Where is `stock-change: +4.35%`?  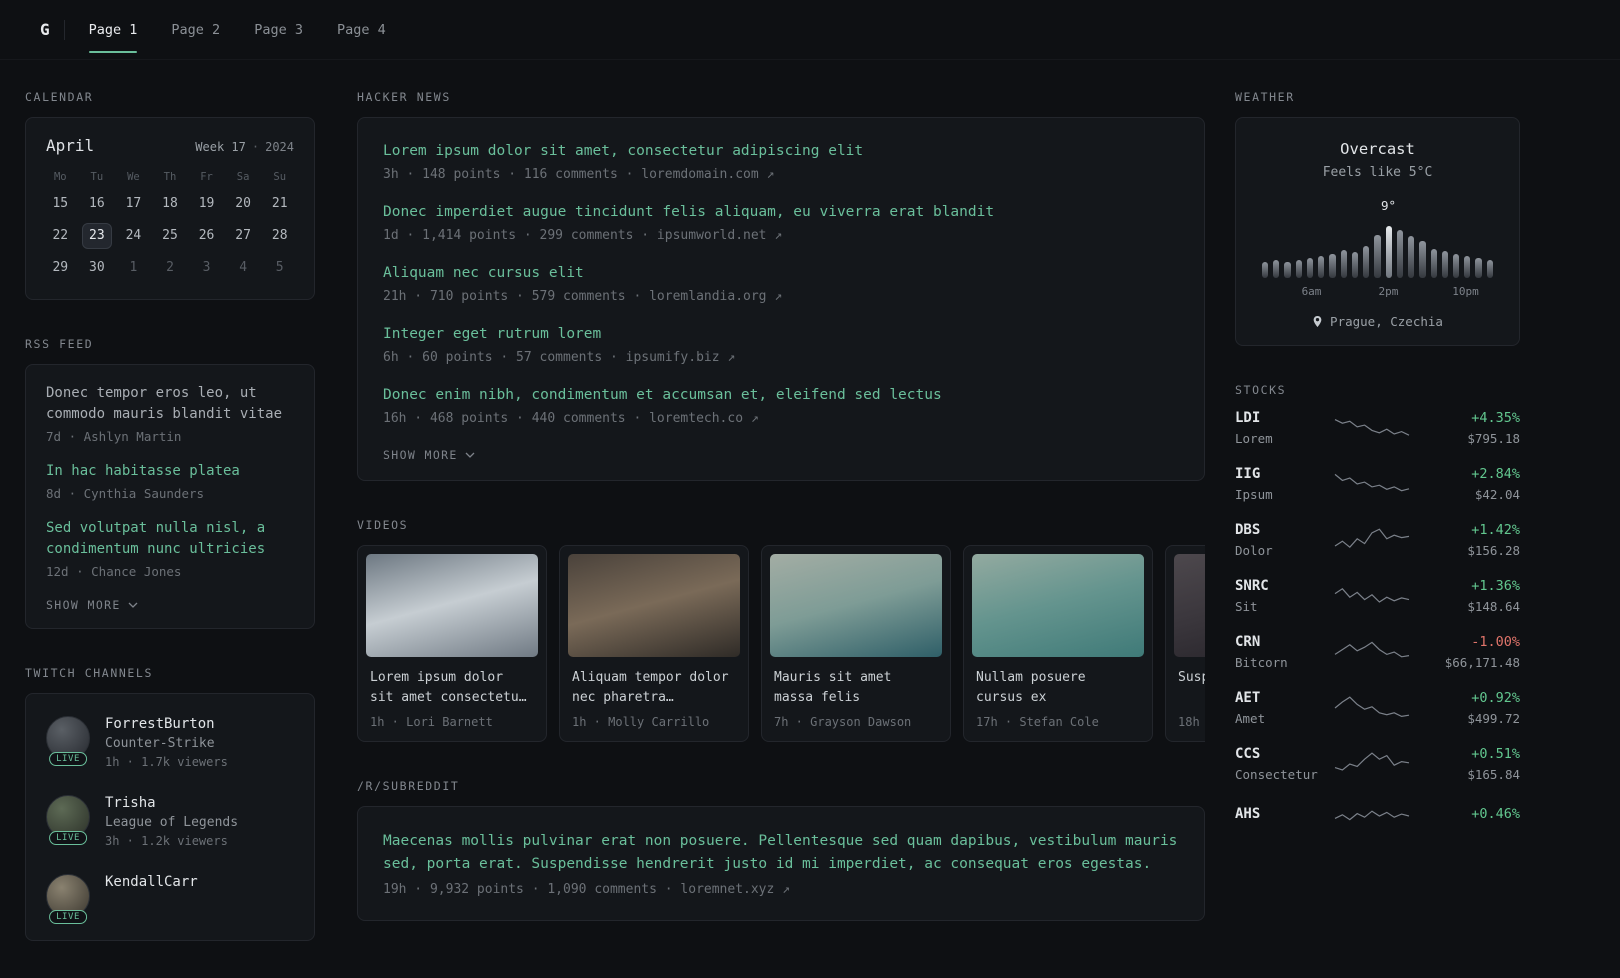 stock-change: +4.35% is located at coordinates (1495, 418).